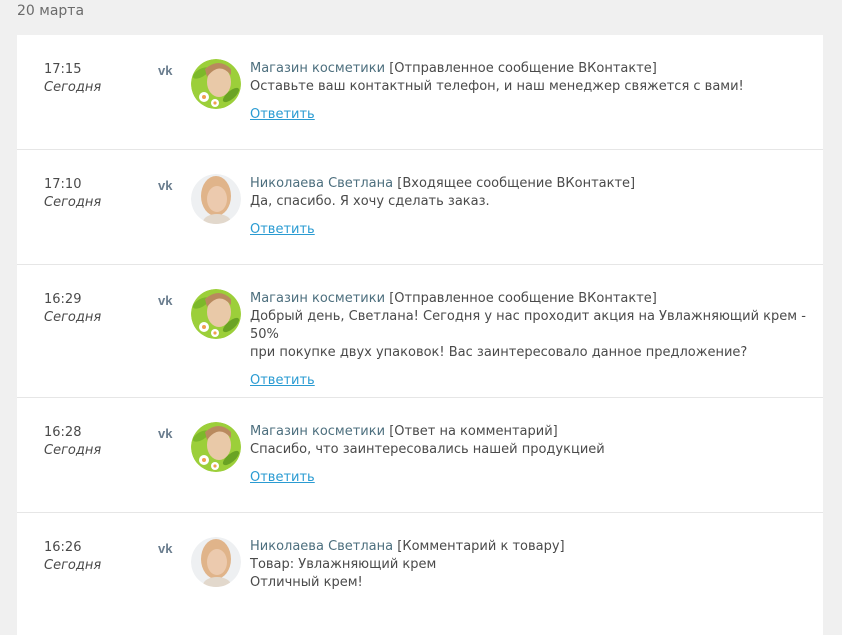 Image resolution: width=842 pixels, height=635 pixels. What do you see at coordinates (63, 299) in the screenshot?
I see `entry-time: 16:29` at bounding box center [63, 299].